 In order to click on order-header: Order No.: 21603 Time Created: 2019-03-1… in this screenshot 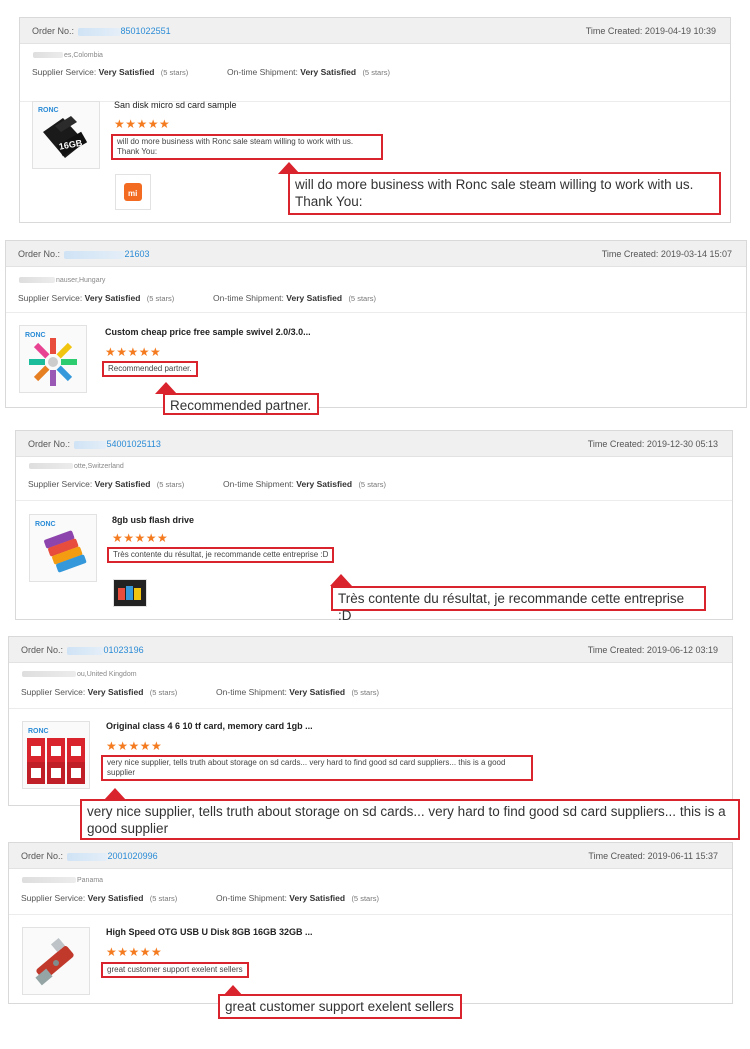, I will do `click(376, 254)`.